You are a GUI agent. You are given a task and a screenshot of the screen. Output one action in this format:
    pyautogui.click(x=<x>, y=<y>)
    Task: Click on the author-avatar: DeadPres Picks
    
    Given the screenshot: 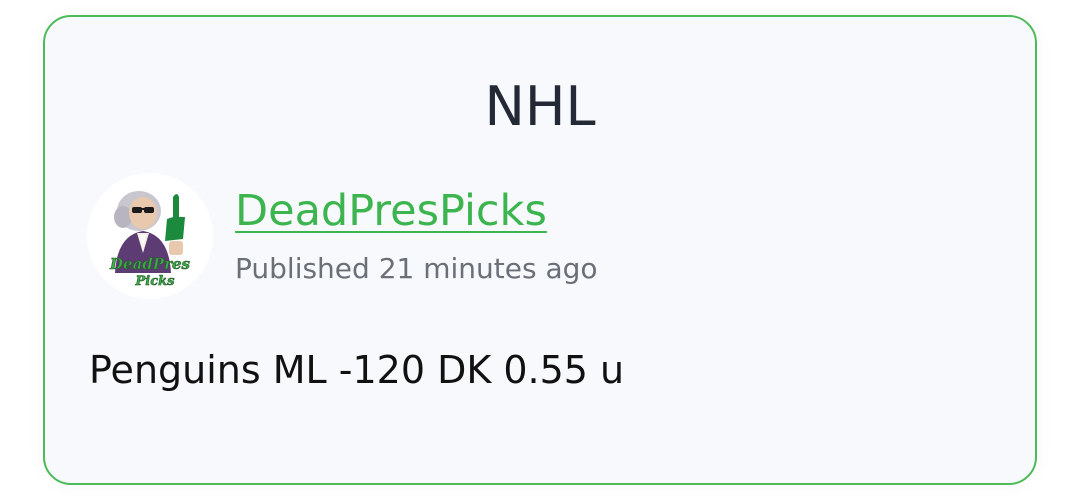 What is the action you would take?
    pyautogui.click(x=150, y=236)
    